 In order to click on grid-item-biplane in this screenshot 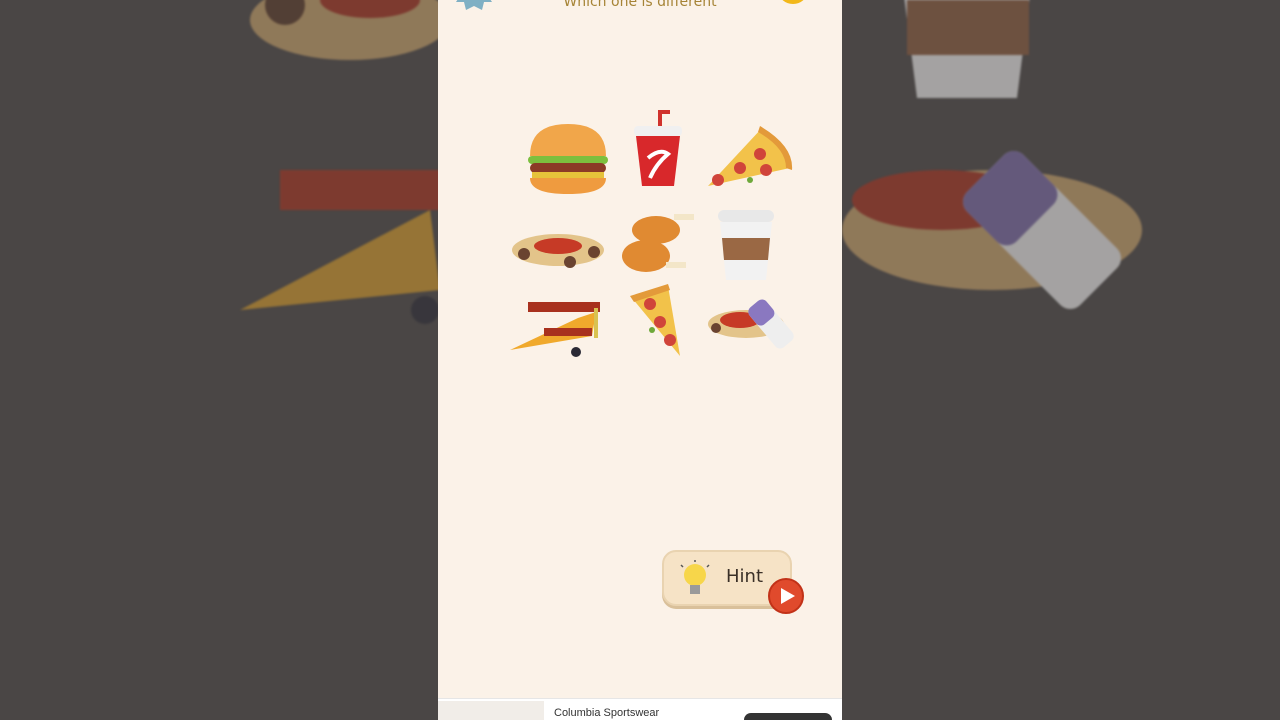, I will do `click(556, 328)`.